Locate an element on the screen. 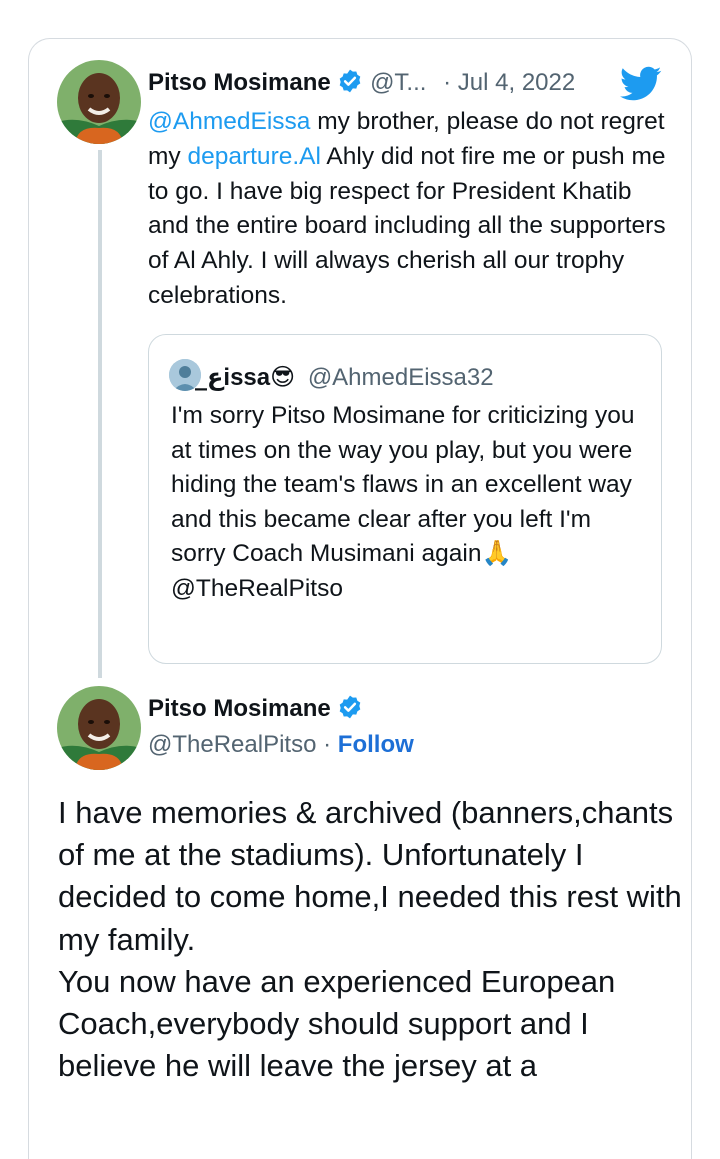 The image size is (720, 1159). reply-author-handle: @TheRealPitso is located at coordinates (232, 744).